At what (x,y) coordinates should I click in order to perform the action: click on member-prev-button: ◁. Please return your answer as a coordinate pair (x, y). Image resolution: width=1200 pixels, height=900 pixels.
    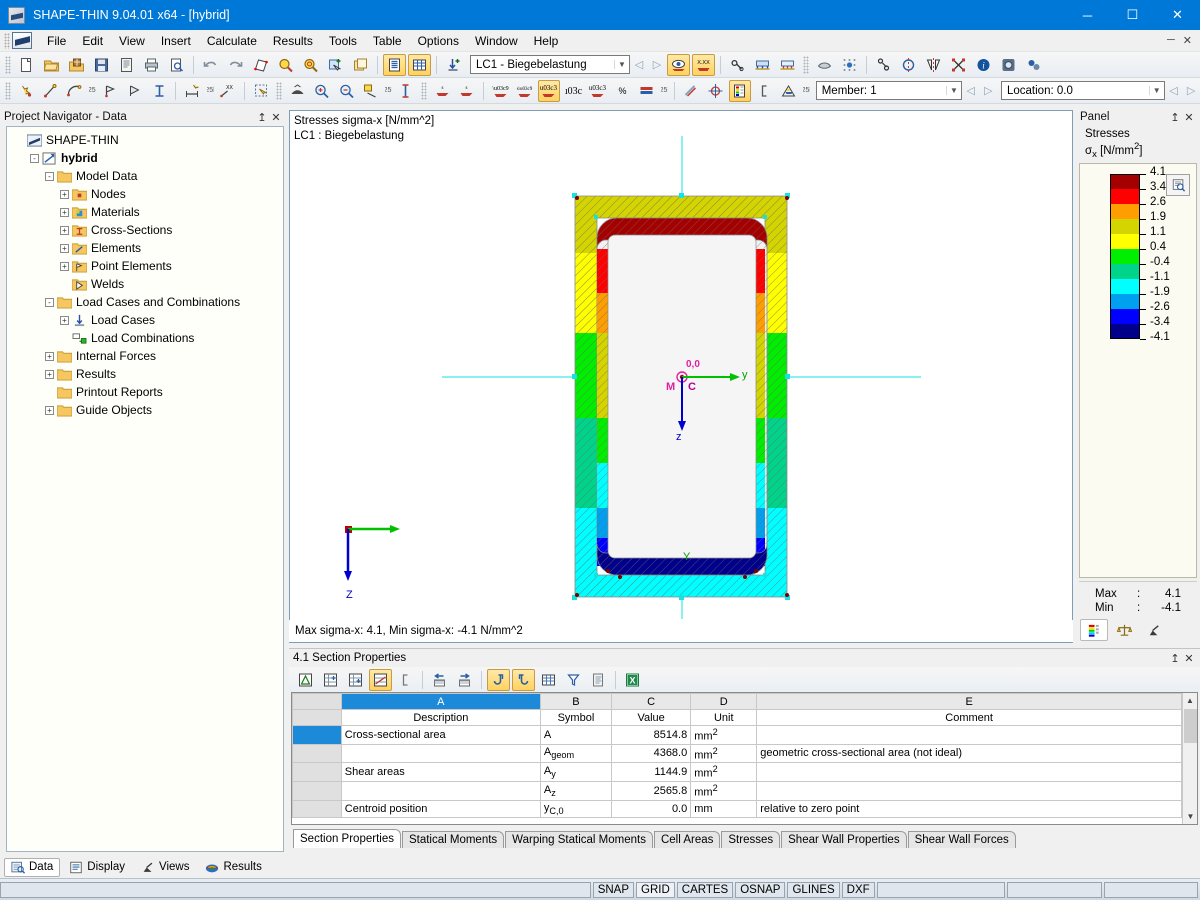
    Looking at the image, I should click on (971, 91).